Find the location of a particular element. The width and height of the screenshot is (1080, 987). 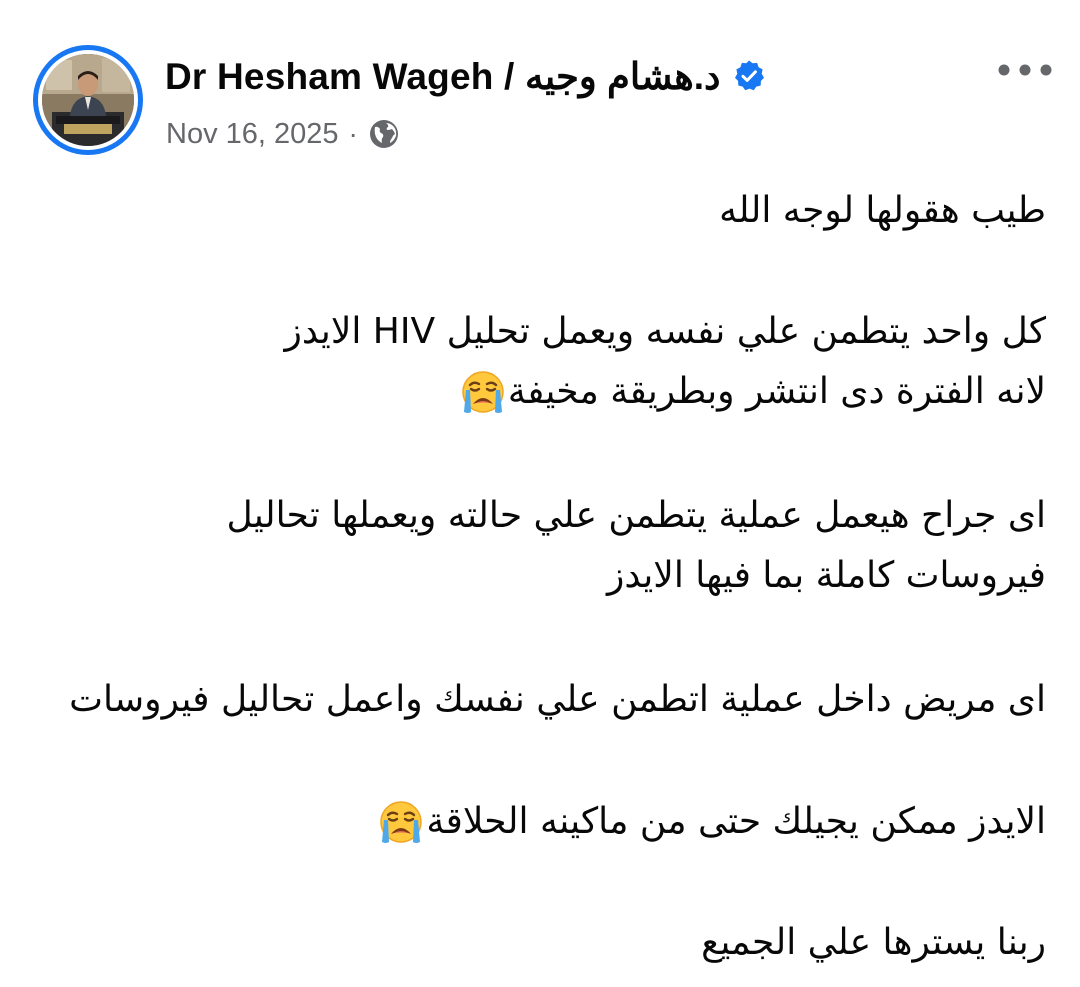

paragraph-6: ربنا يسترها علي الجميع is located at coordinates (538, 943).